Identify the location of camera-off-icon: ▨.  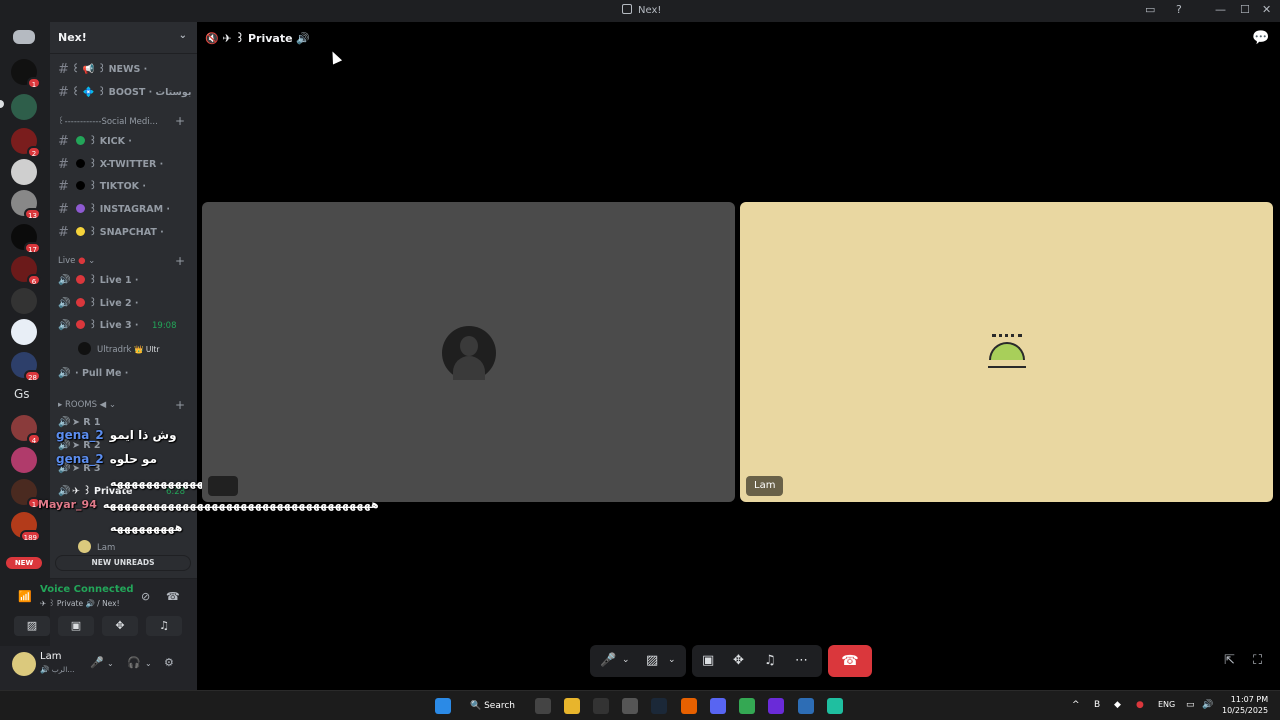
(652, 660).